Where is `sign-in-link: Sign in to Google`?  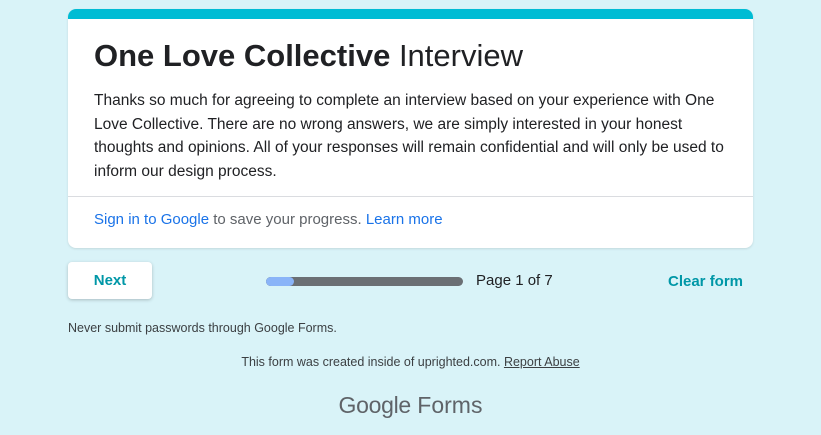 sign-in-link: Sign in to Google is located at coordinates (151, 219).